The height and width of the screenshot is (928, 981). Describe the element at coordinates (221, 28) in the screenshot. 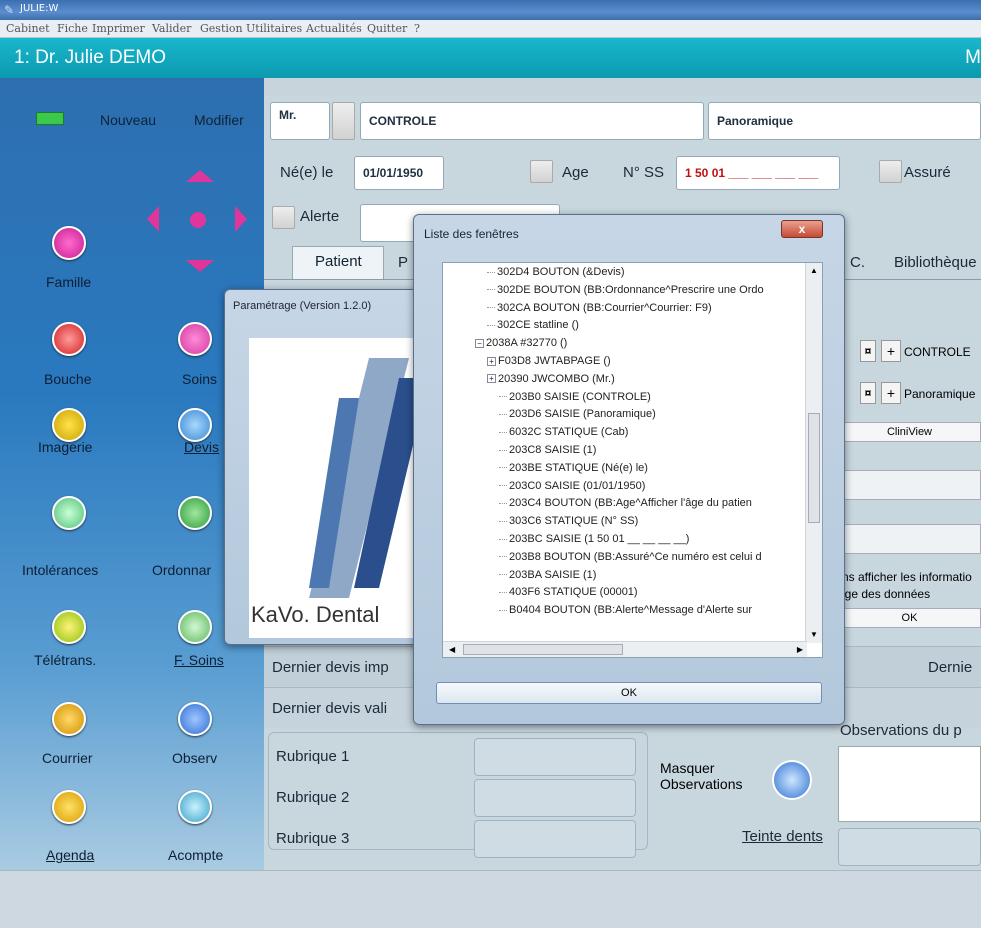

I see `menu-gestion: Gestion` at that location.